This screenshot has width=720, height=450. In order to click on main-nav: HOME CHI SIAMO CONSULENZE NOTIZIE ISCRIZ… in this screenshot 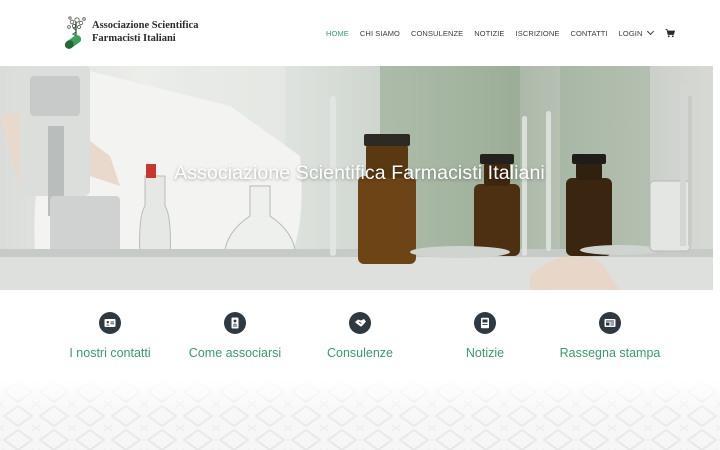, I will do `click(500, 33)`.